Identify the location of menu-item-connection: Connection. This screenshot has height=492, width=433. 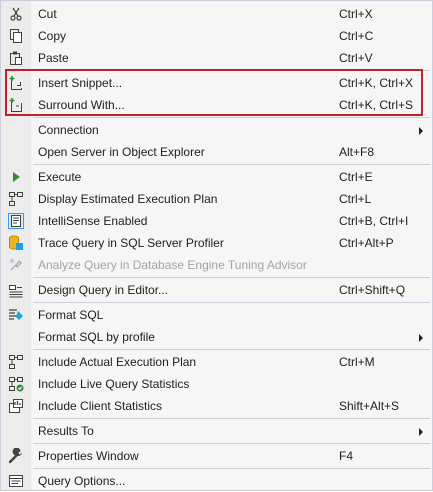
(216, 130).